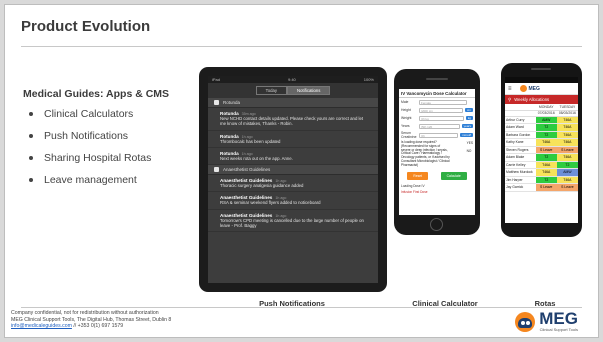 The width and height of the screenshot is (603, 342). Describe the element at coordinates (443, 102) in the screenshot. I see `field-input: Female` at that location.